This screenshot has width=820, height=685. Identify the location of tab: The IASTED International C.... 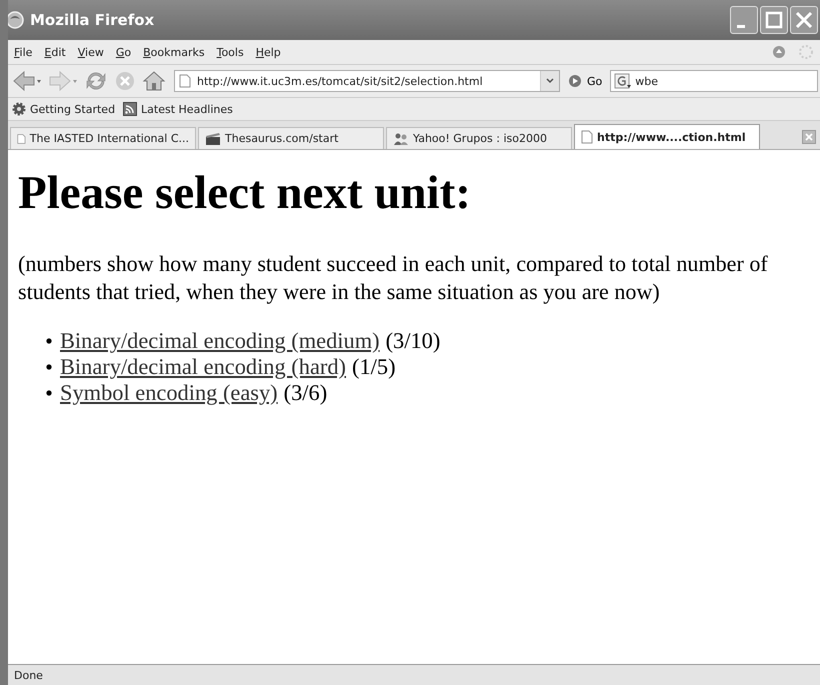
(103, 138).